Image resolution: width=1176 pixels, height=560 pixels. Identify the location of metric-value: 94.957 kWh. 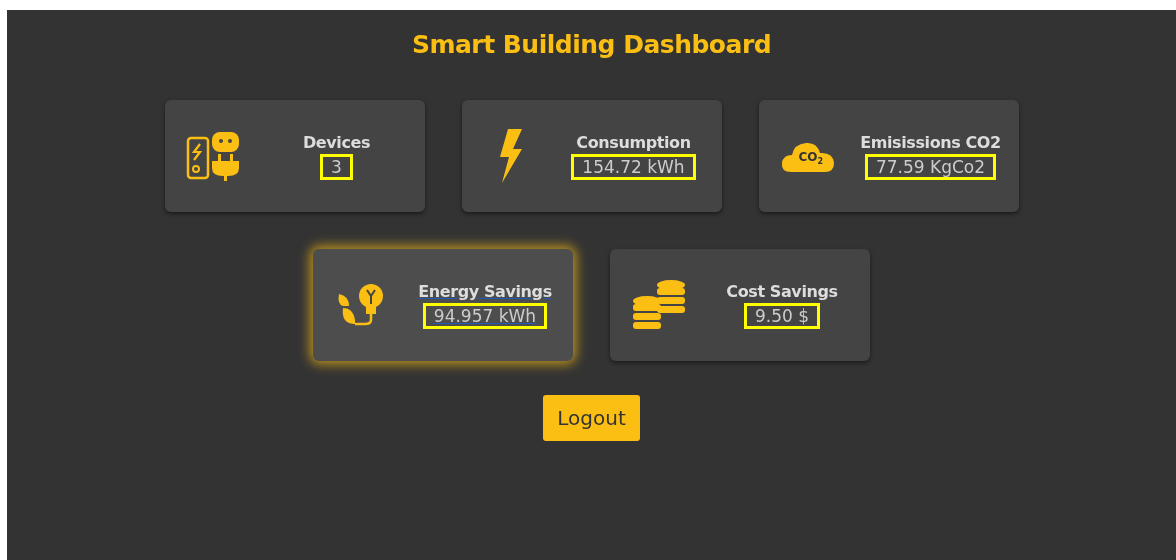
(485, 315).